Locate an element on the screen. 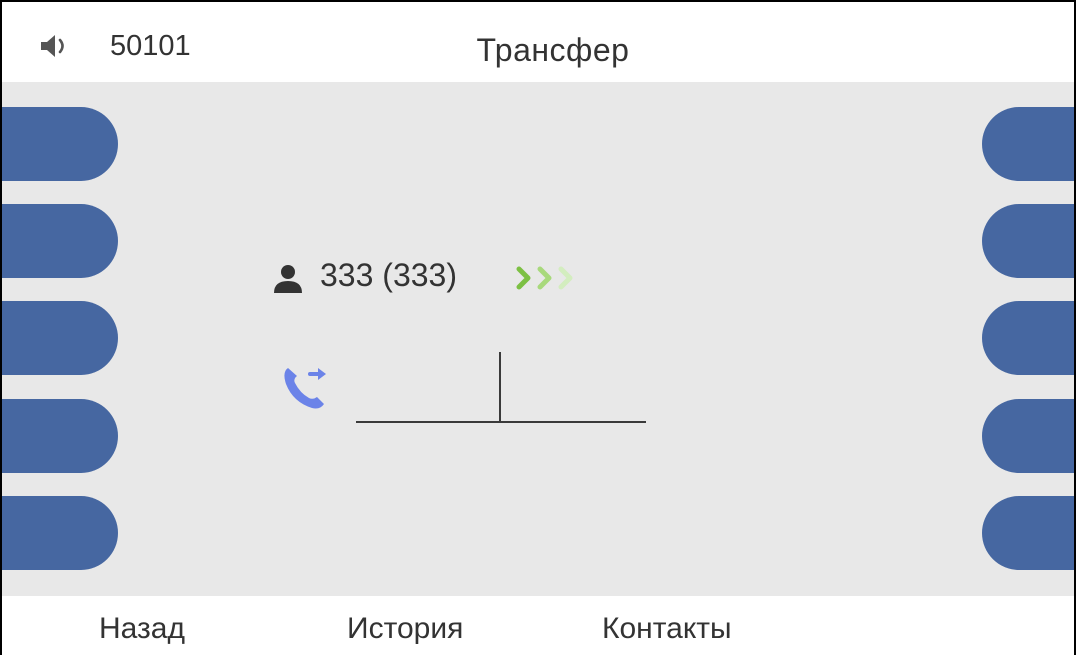 This screenshot has height=655, width=1076. ringing-arrows-icon is located at coordinates (544, 278).